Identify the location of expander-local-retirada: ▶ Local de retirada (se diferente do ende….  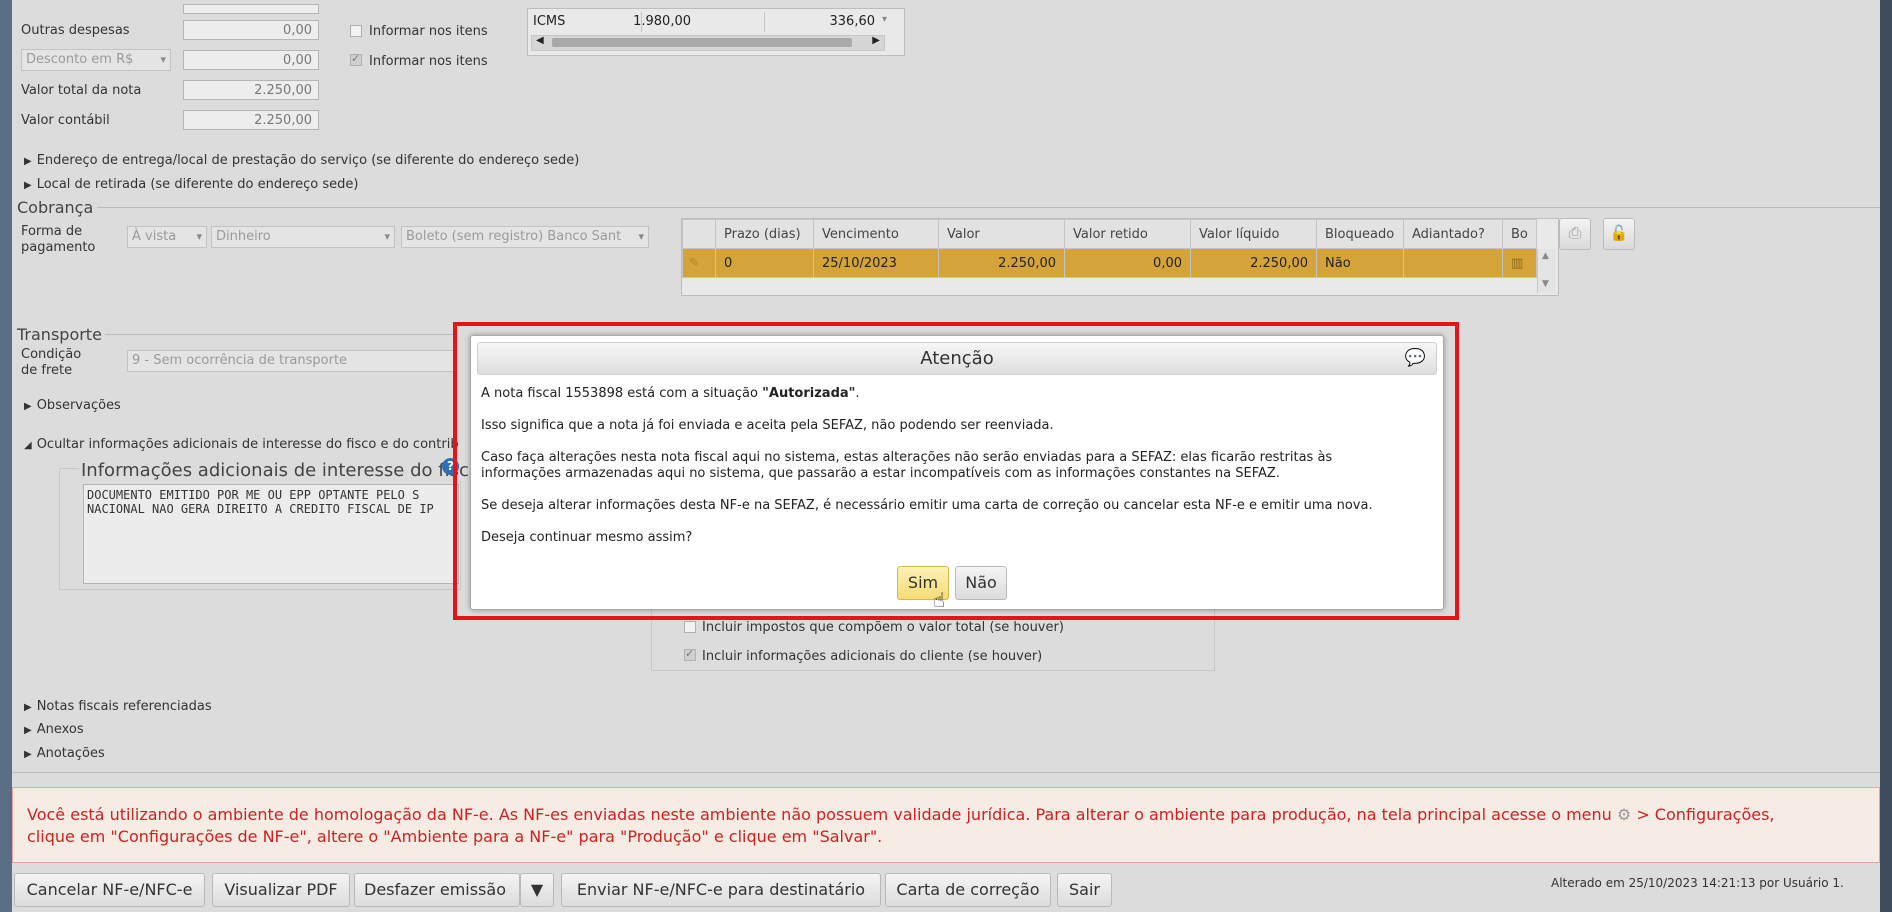
(191, 184).